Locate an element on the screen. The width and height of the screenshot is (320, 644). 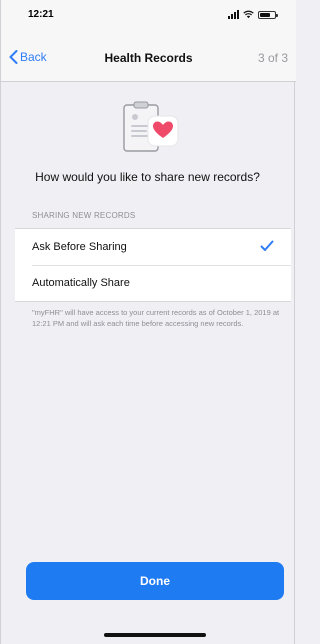
checkmark-icon is located at coordinates (267, 245).